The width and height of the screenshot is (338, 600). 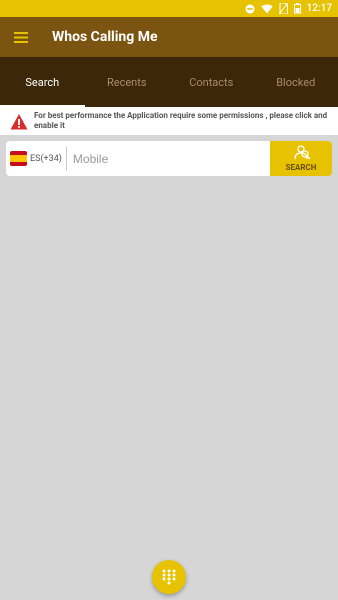 I want to click on dialpad-button, so click(x=169, y=577).